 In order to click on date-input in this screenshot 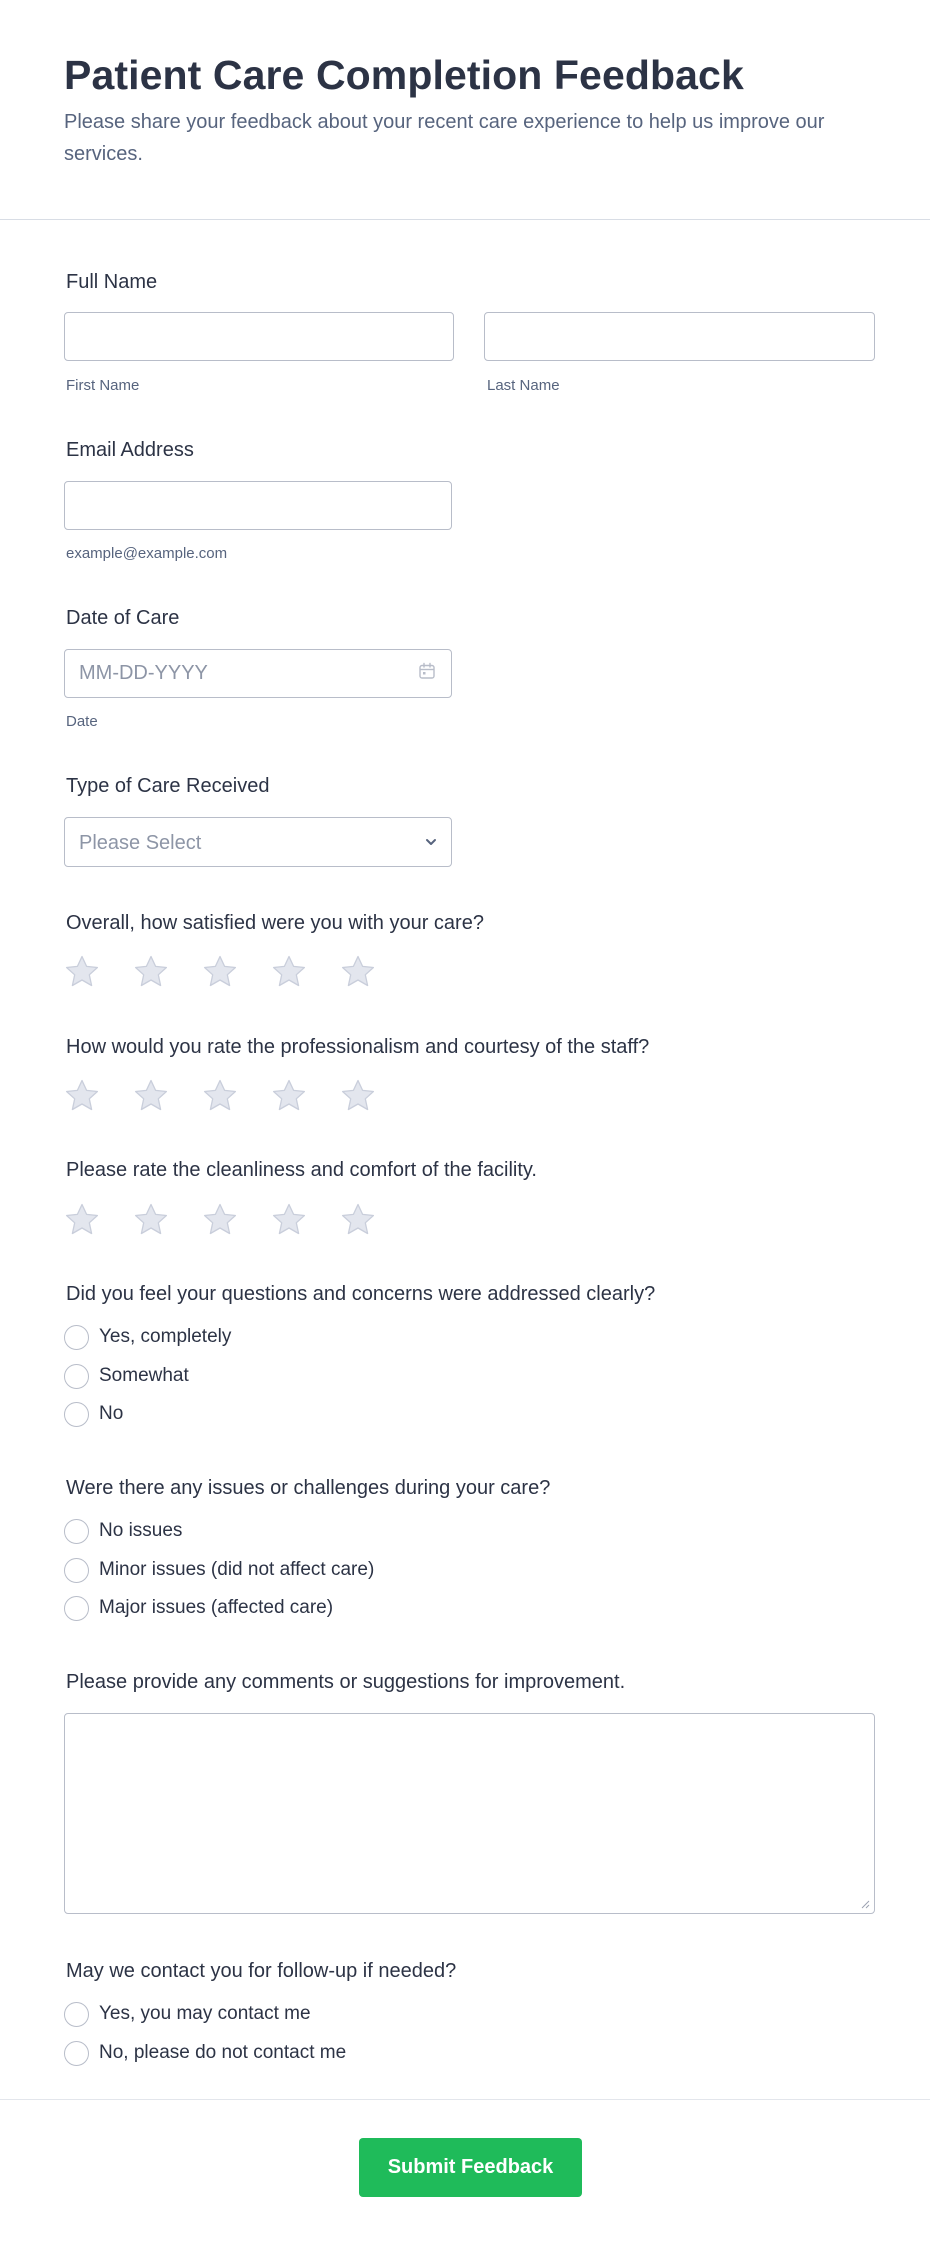, I will do `click(258, 673)`.